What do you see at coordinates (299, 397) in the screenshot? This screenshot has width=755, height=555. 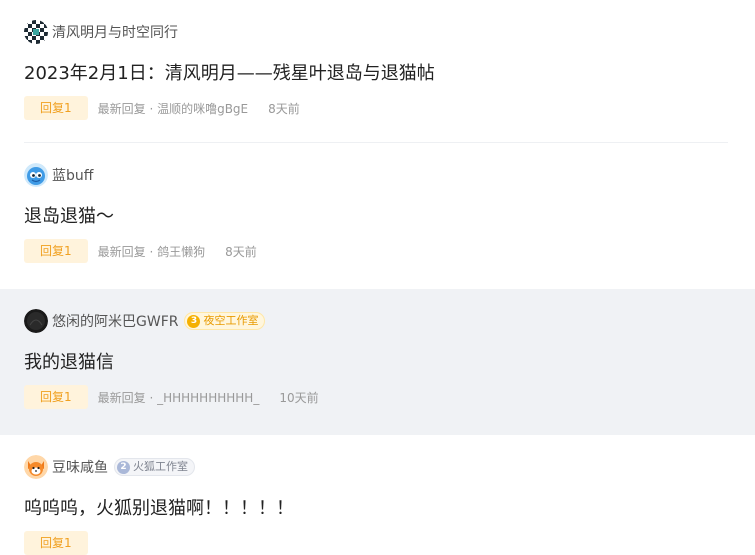 I see `post-time: 10天前` at bounding box center [299, 397].